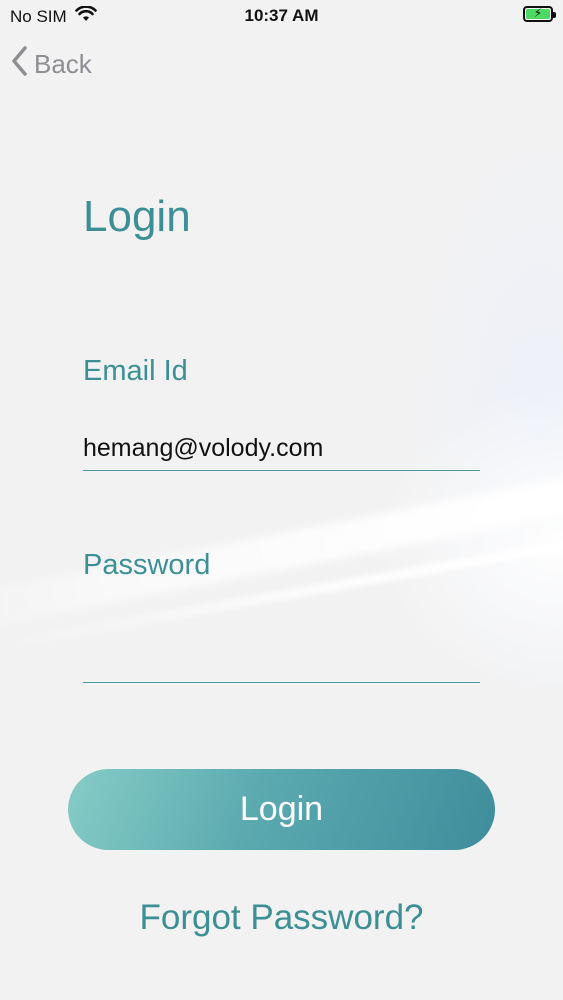 The height and width of the screenshot is (1000, 563). Describe the element at coordinates (137, 216) in the screenshot. I see `page-title: Login` at that location.